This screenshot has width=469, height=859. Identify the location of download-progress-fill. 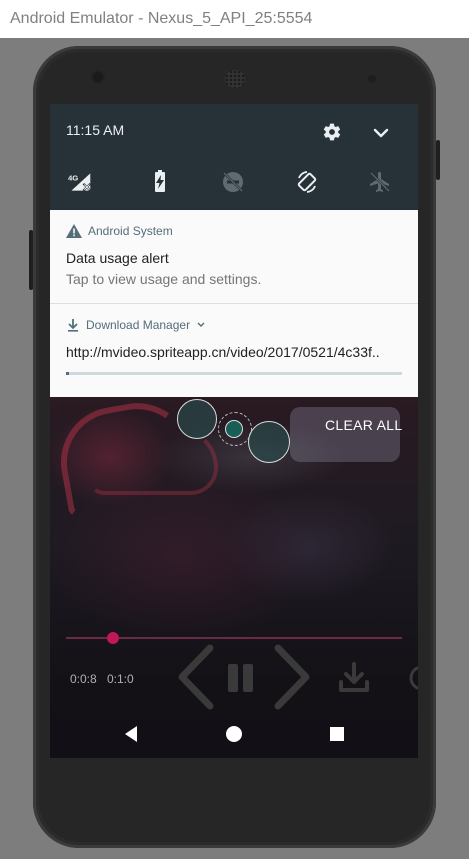
(68, 373).